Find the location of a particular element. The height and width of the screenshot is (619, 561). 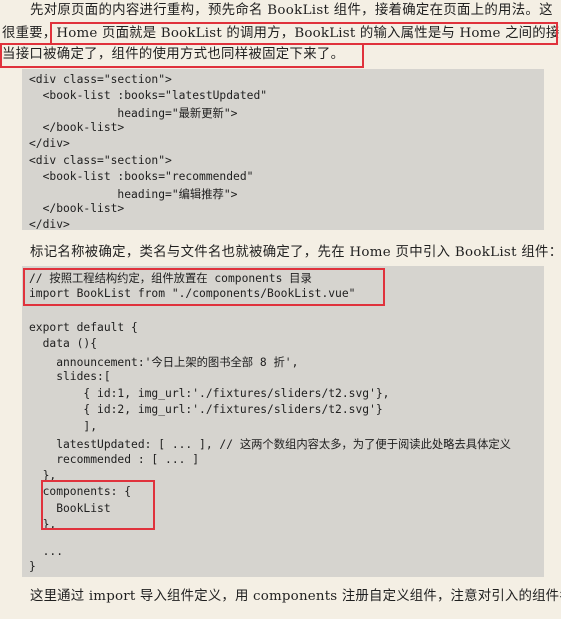

highlight-box-import is located at coordinates (204, 287).